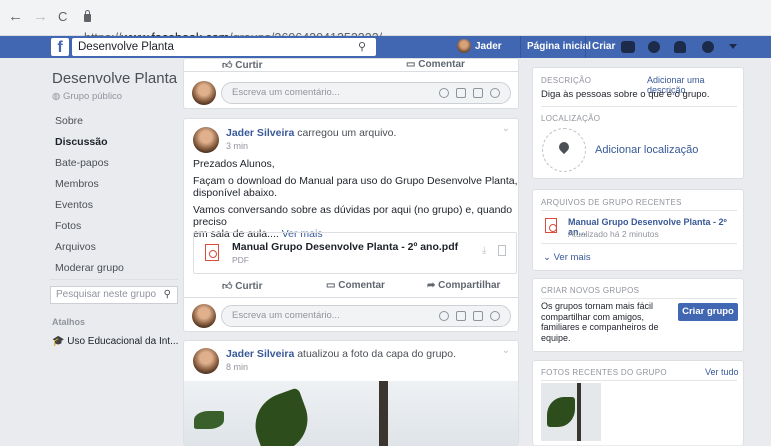  I want to click on sidebar-item-moderar-grupo: Moderar grupo, so click(89, 268).